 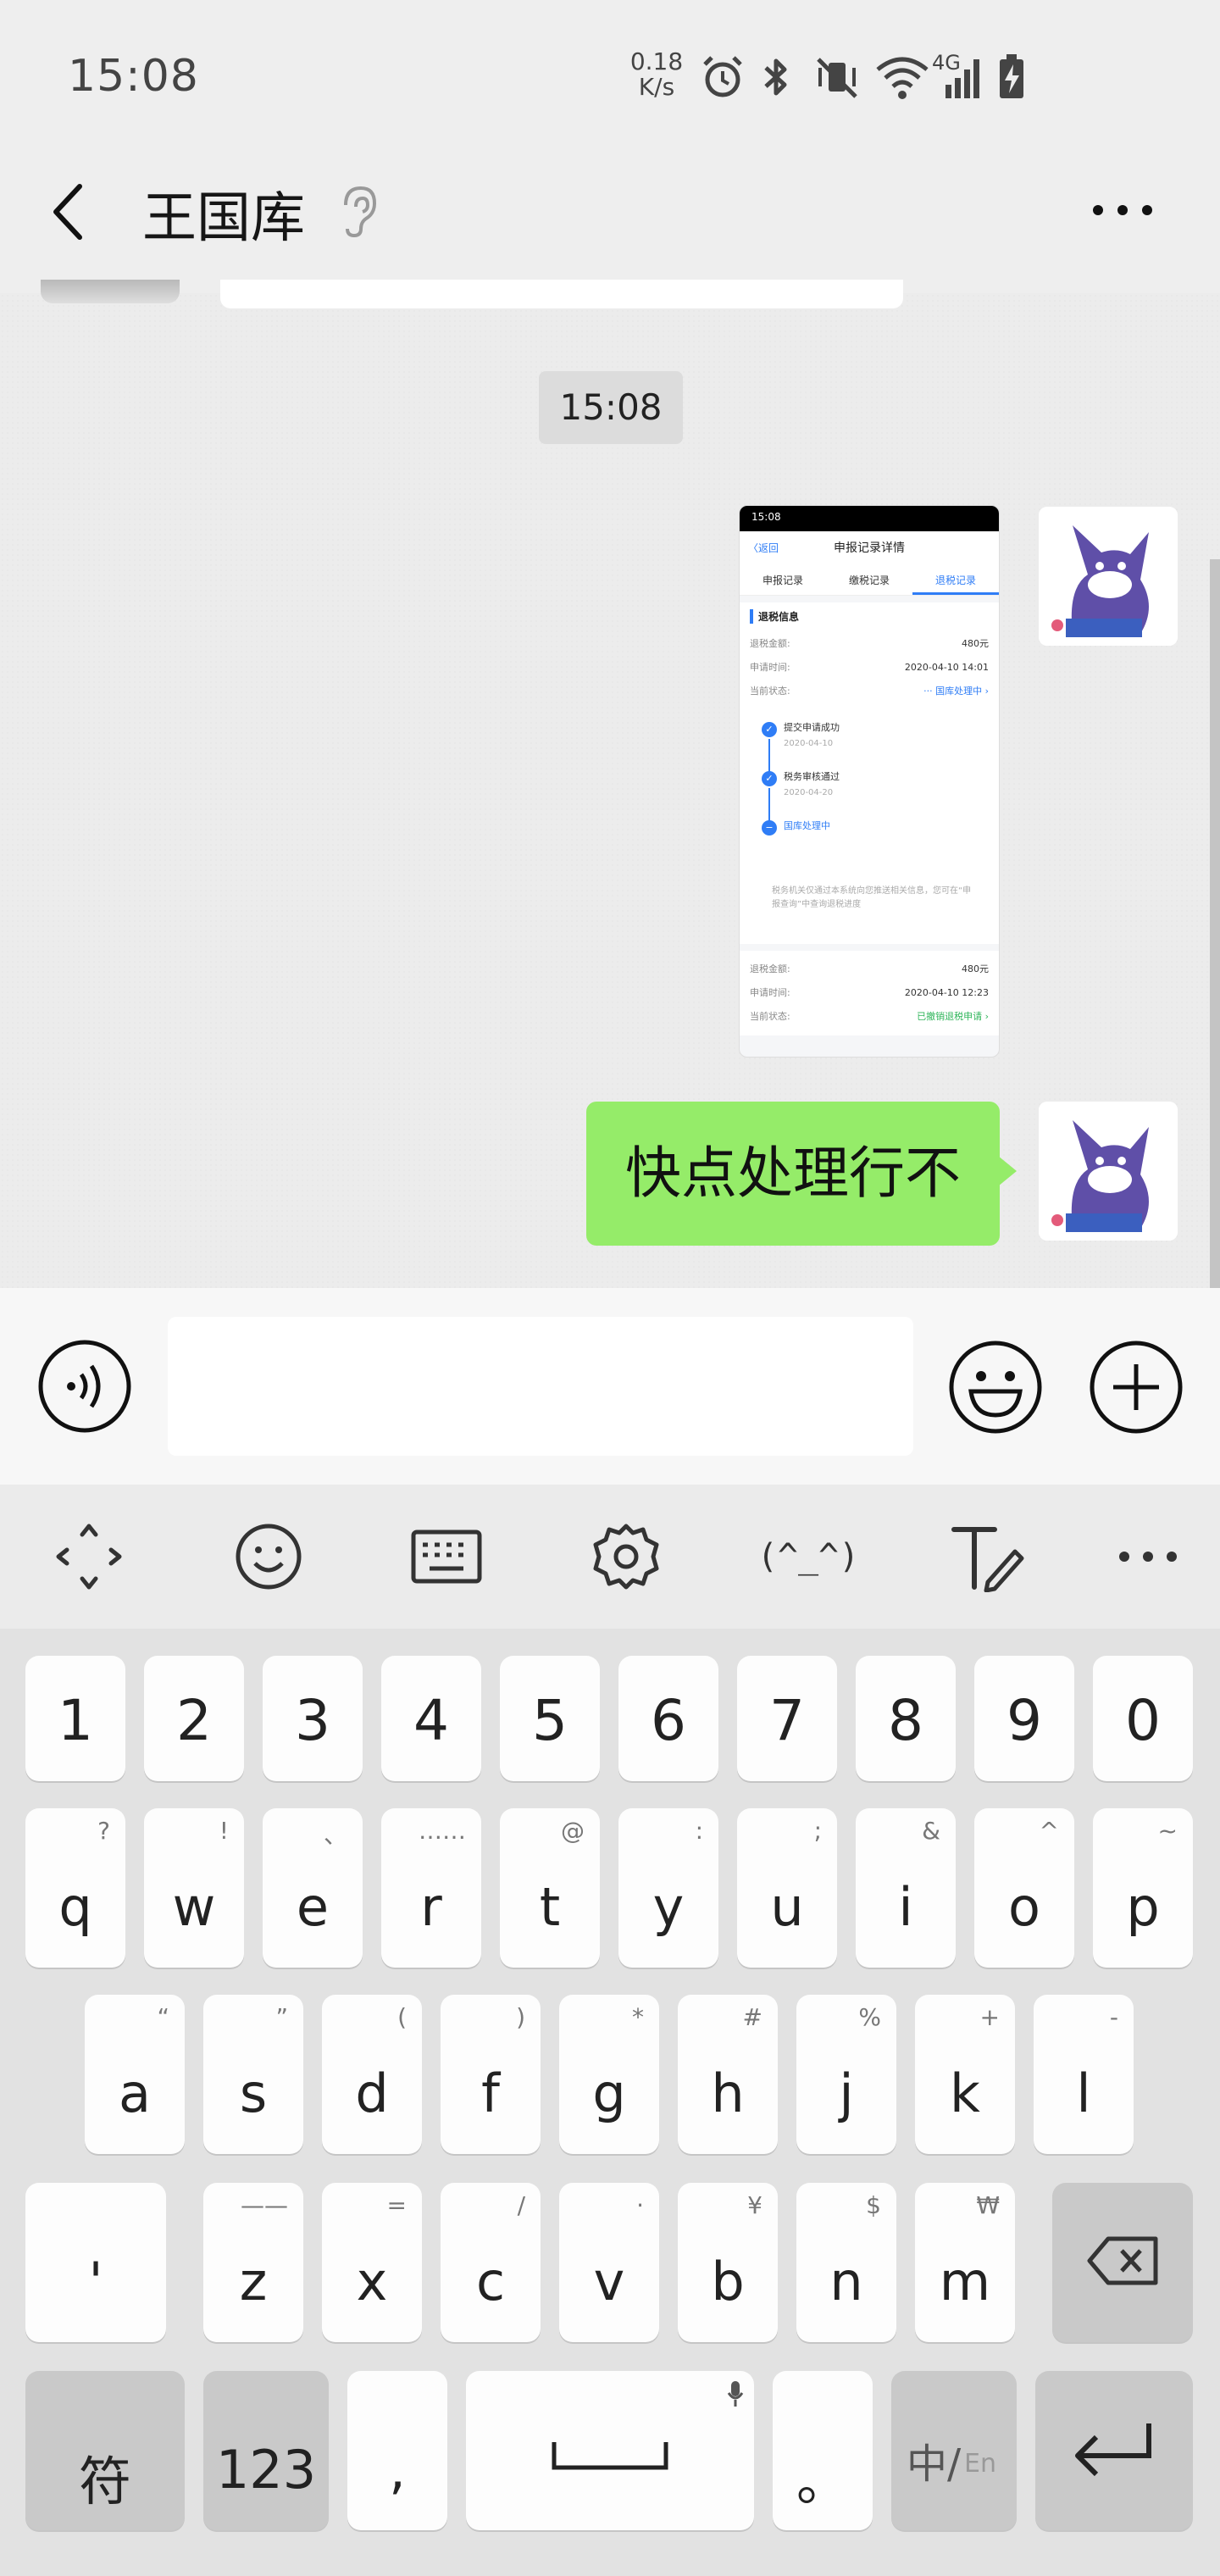 I want to click on status-time: 15:08, so click(x=133, y=76).